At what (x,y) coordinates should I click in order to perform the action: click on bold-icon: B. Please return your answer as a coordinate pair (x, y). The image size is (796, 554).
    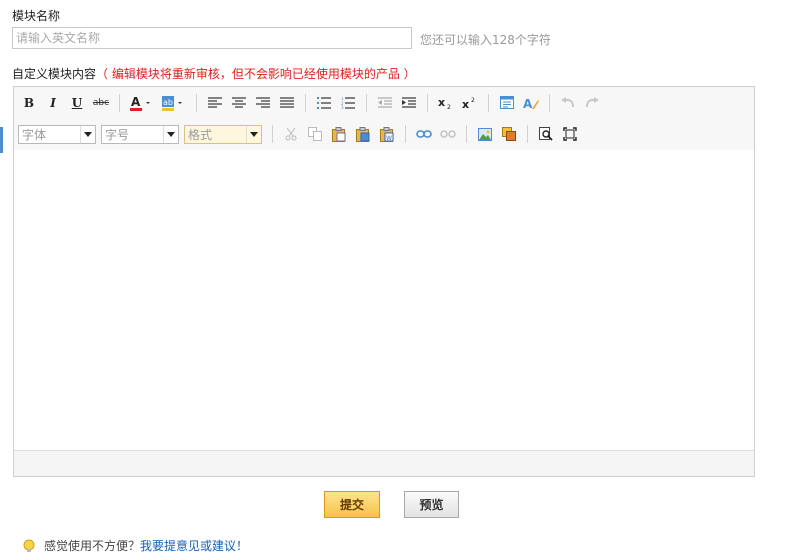
    Looking at the image, I should click on (29, 103).